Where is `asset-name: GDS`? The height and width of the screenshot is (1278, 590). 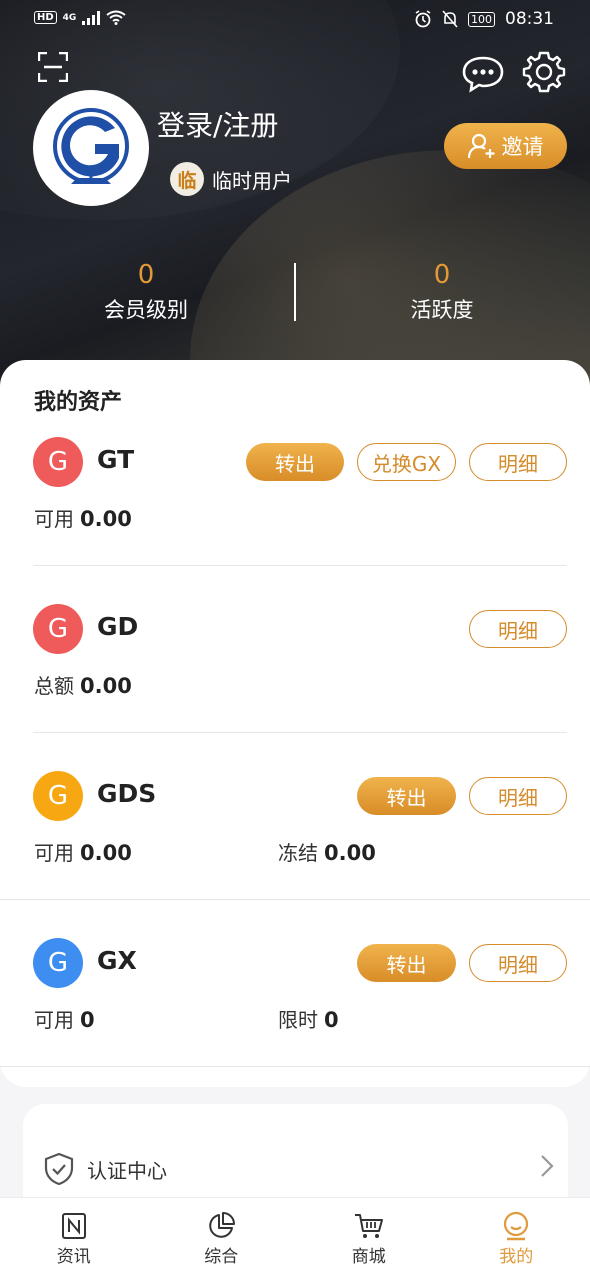 asset-name: GDS is located at coordinates (127, 793).